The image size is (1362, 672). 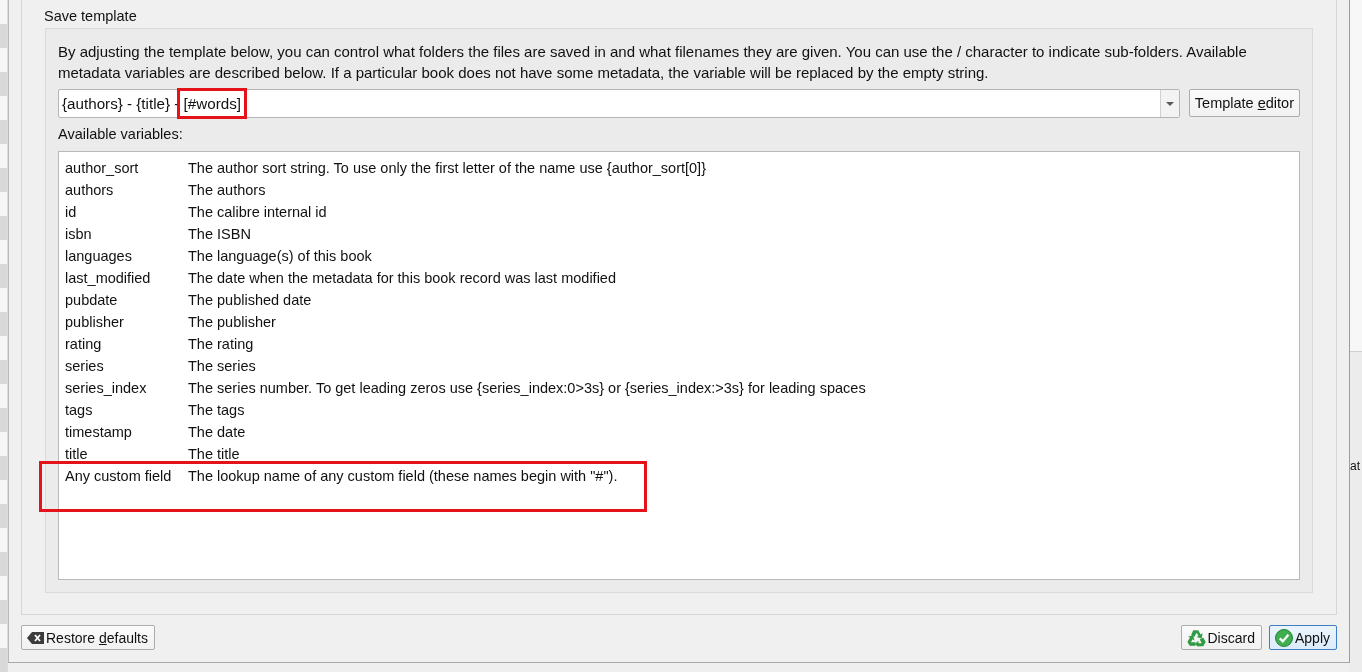 What do you see at coordinates (99, 256) in the screenshot?
I see `variable-name: languages` at bounding box center [99, 256].